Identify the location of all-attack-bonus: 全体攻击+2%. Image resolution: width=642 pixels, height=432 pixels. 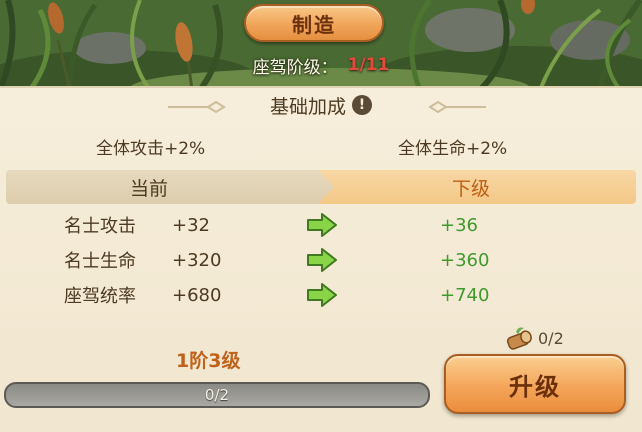
(151, 149).